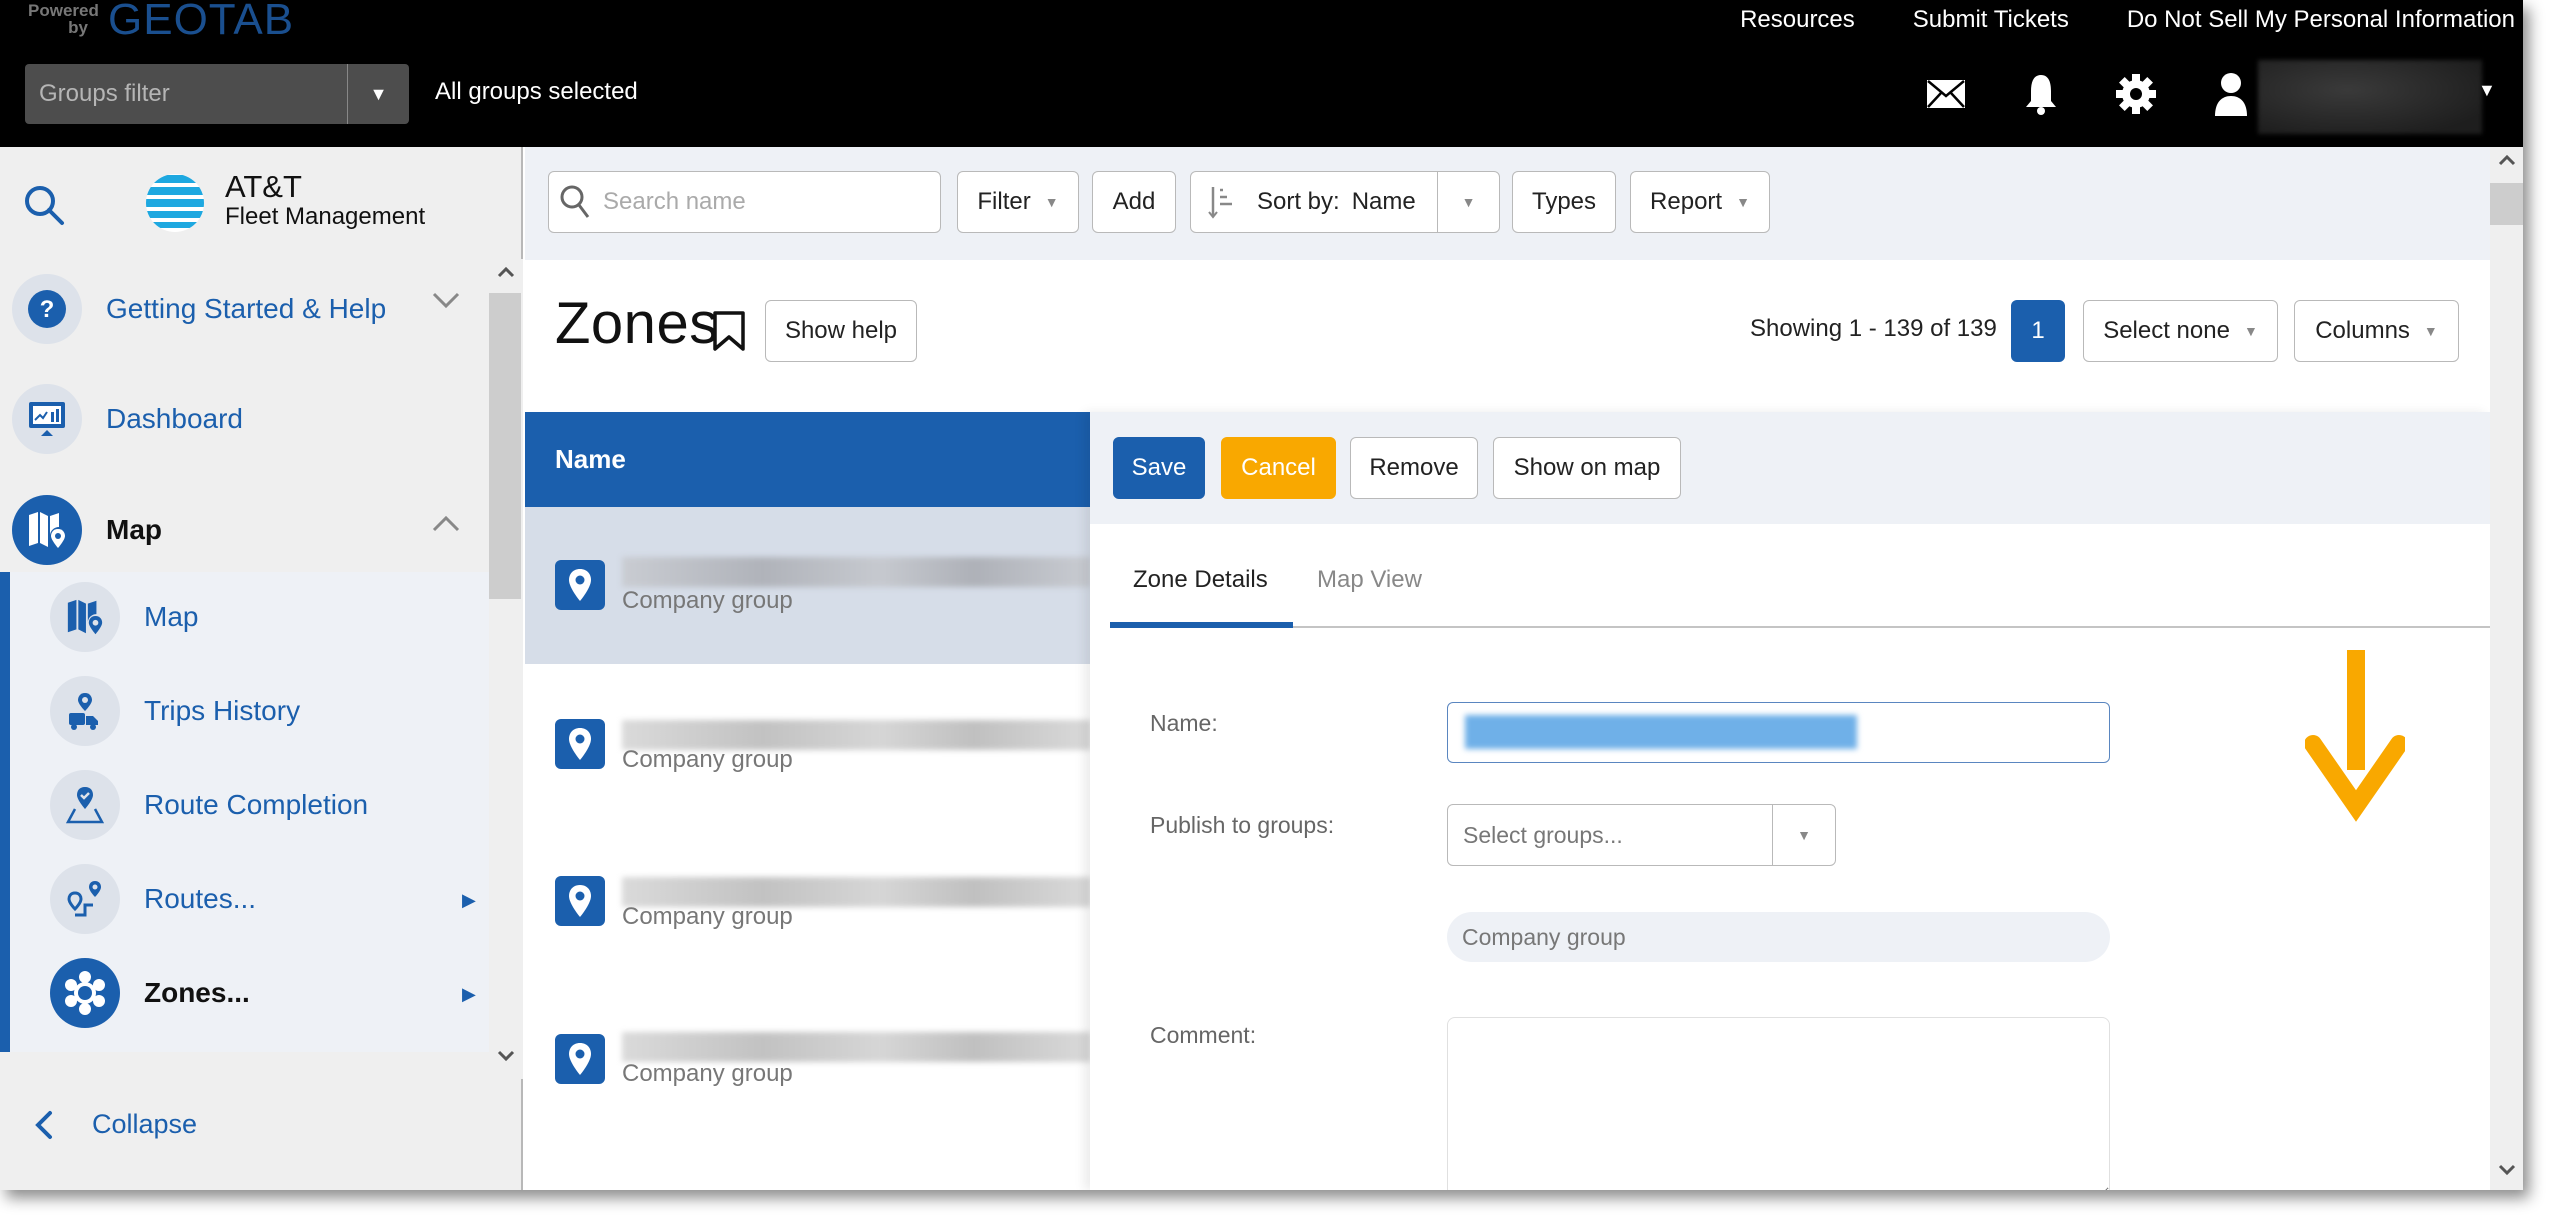 The width and height of the screenshot is (2560, 1226). I want to click on submit-tickets-link: Submit Tickets, so click(1991, 20).